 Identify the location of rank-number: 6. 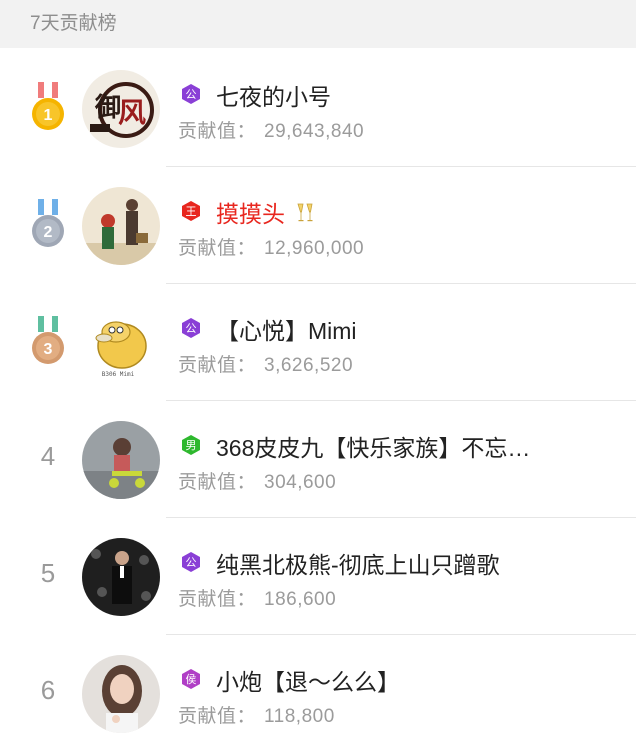
(48, 690).